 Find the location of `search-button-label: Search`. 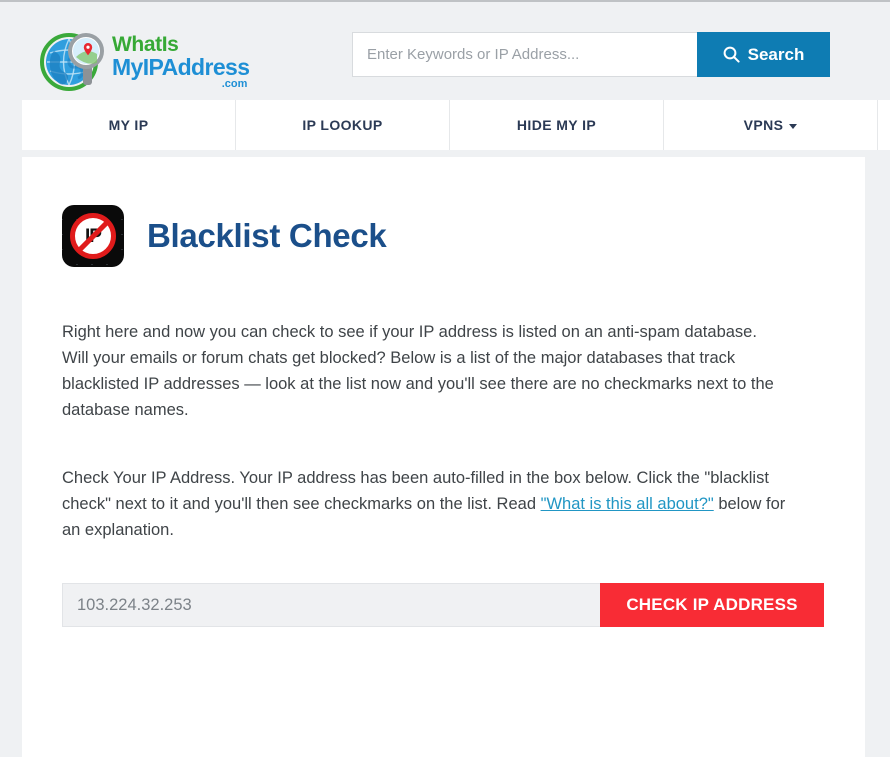

search-button-label: Search is located at coordinates (776, 54).